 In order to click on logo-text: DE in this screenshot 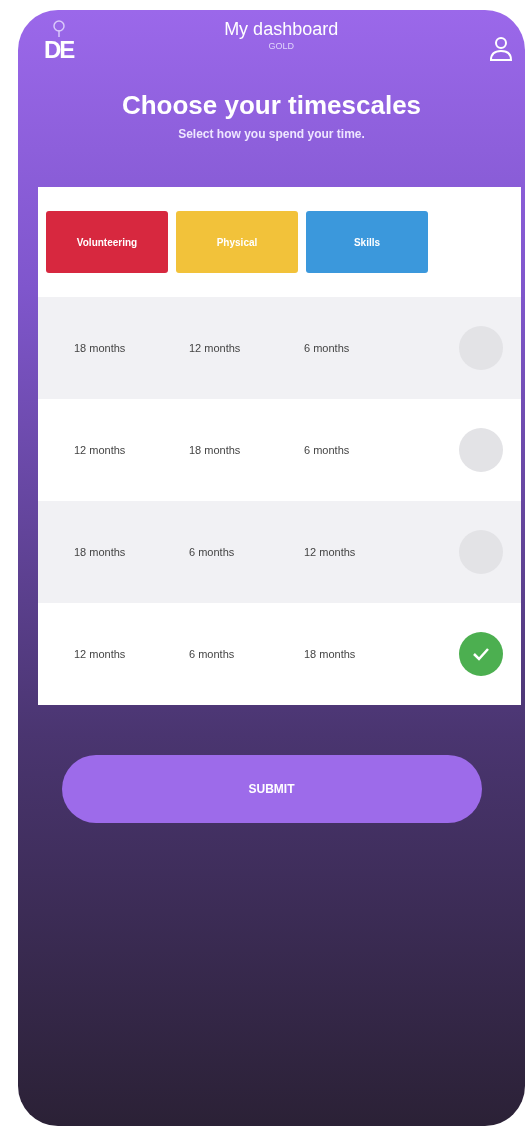, I will do `click(59, 50)`.